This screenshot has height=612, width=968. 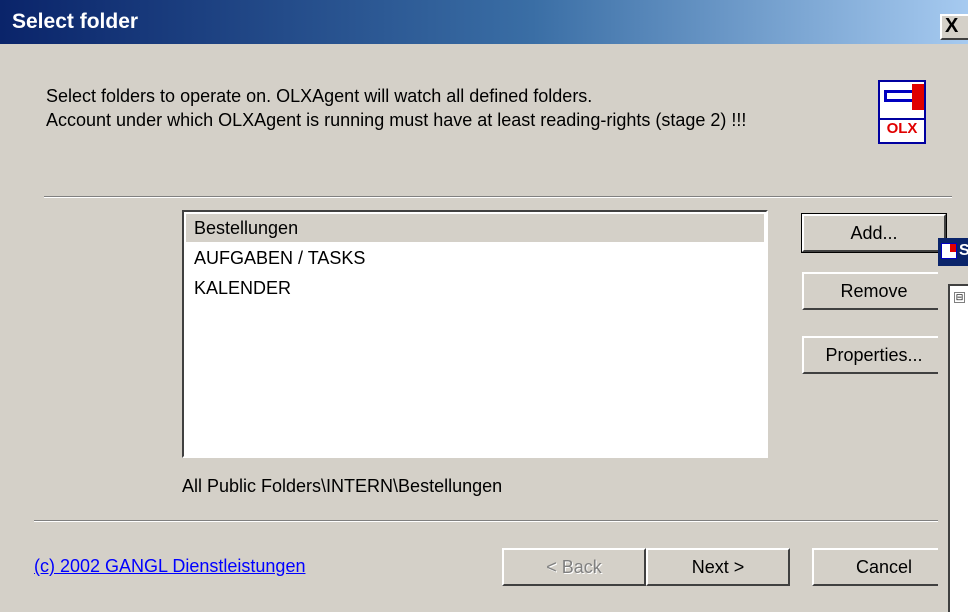 What do you see at coordinates (475, 288) in the screenshot?
I see `list-item: KALENDER` at bounding box center [475, 288].